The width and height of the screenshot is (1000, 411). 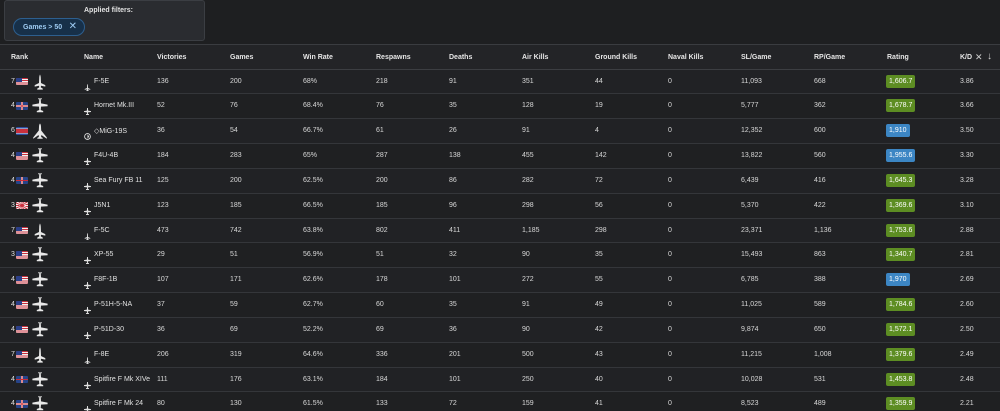 What do you see at coordinates (102, 205) in the screenshot?
I see `vehicle-name: J5N1` at bounding box center [102, 205].